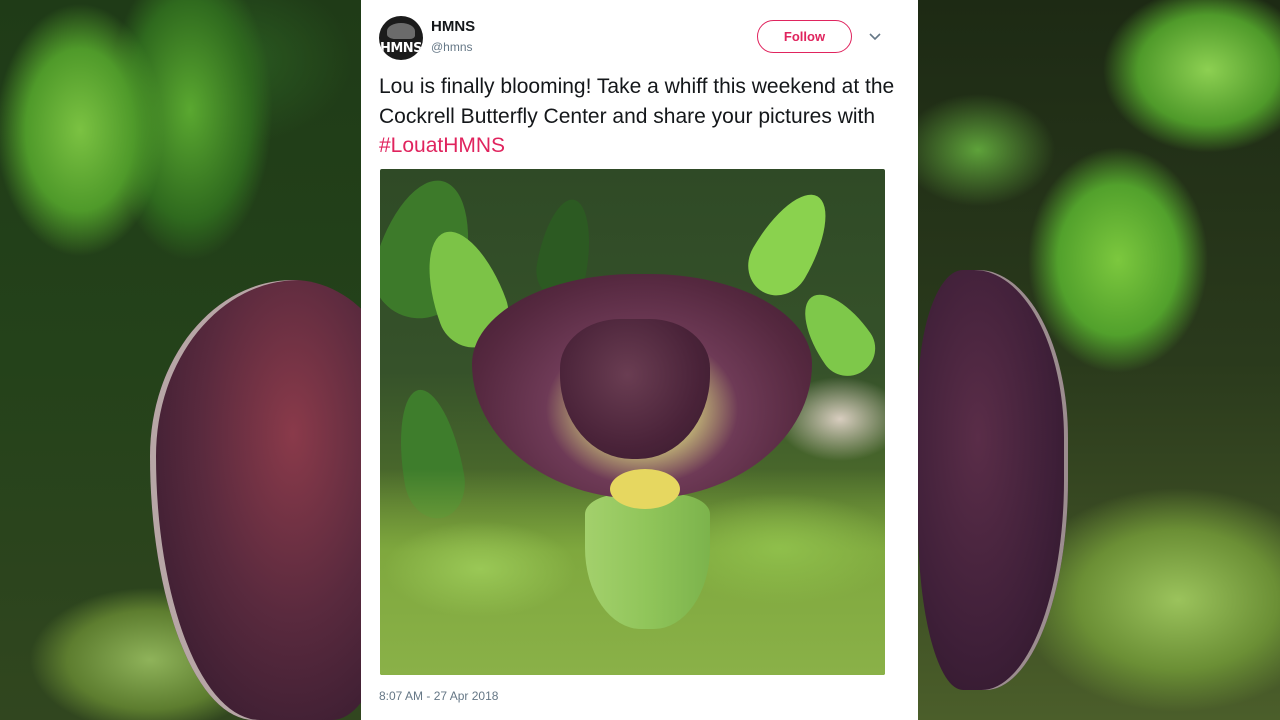  Describe the element at coordinates (804, 36) in the screenshot. I see `follow-button: Follow` at that location.